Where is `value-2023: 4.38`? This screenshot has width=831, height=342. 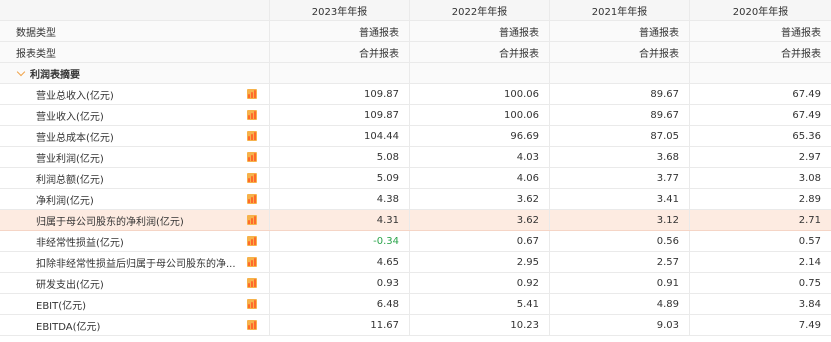
value-2023: 4.38 is located at coordinates (340, 199).